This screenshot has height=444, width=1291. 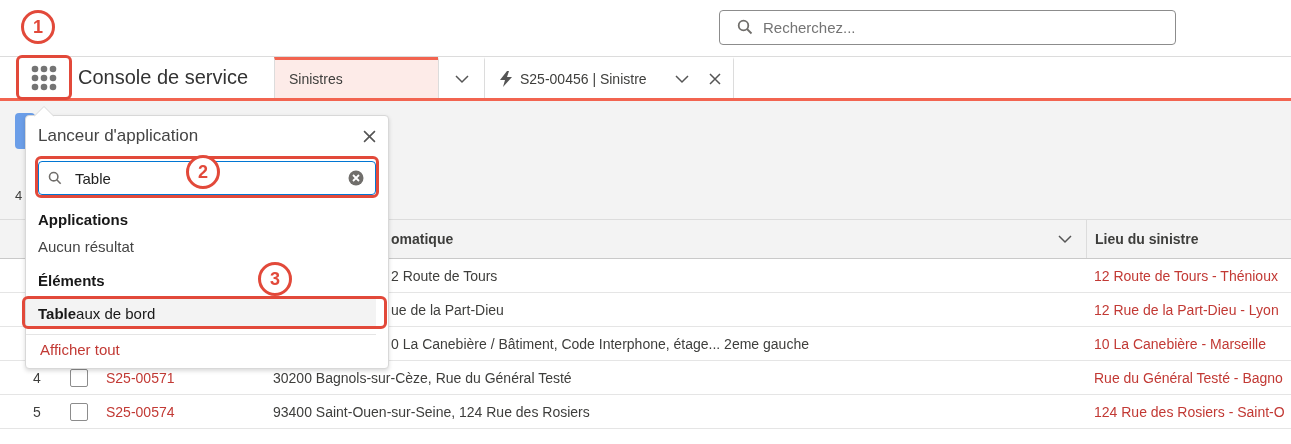 What do you see at coordinates (83, 219) in the screenshot?
I see `section-heading: Applications` at bounding box center [83, 219].